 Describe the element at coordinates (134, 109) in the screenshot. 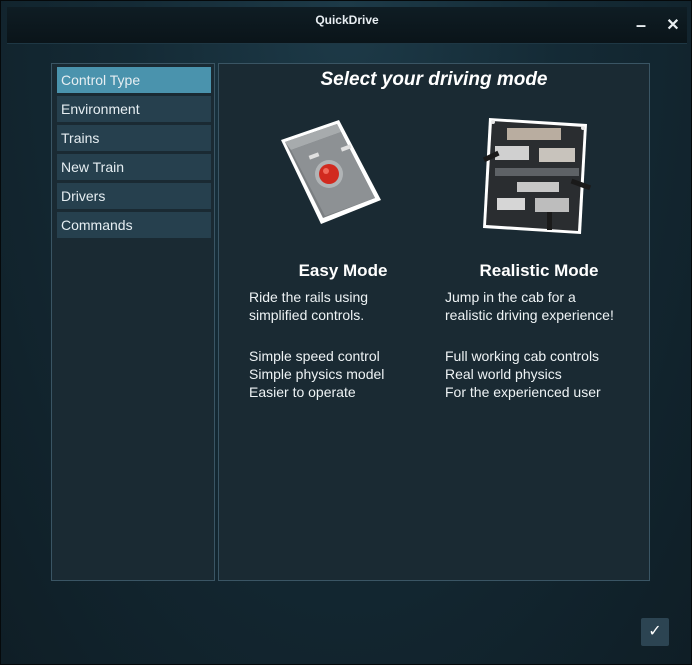

I see `sidebar-item-environment: Environment` at that location.